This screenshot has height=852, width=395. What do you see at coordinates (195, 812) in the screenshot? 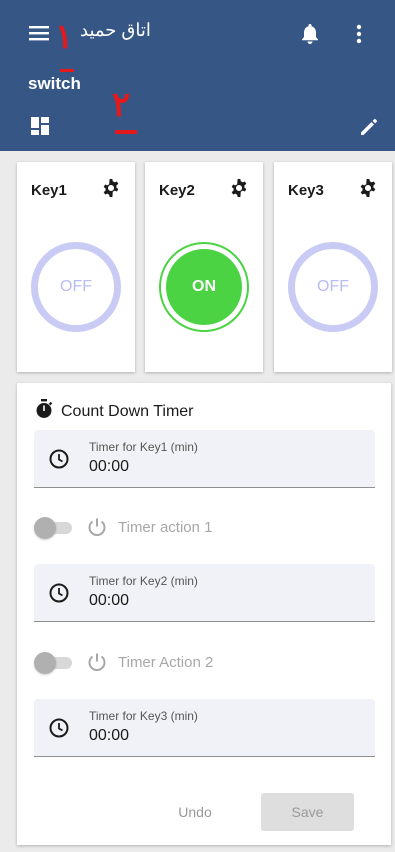
I see `undo-button: Undo` at bounding box center [195, 812].